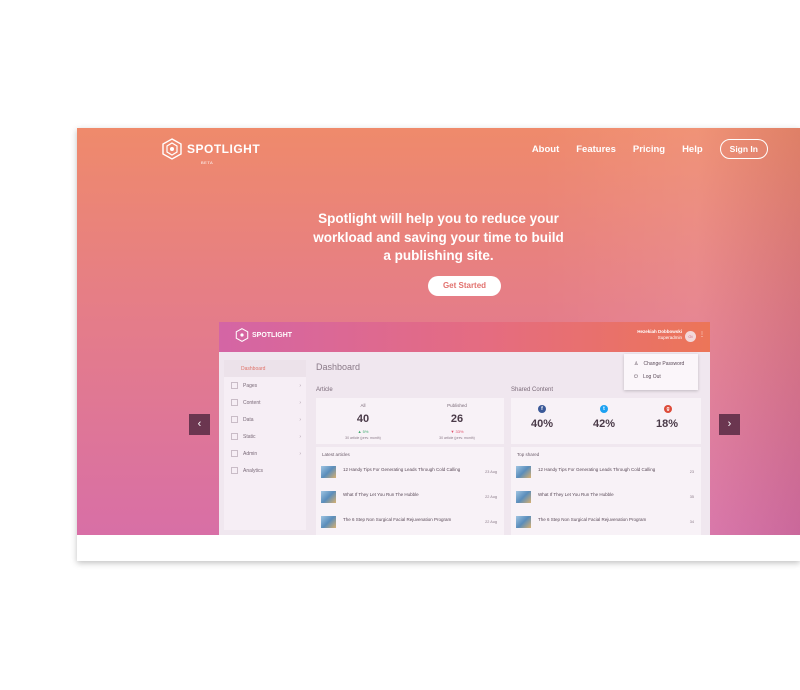 This screenshot has width=800, height=690. I want to click on page-title: Dashboard, so click(338, 367).